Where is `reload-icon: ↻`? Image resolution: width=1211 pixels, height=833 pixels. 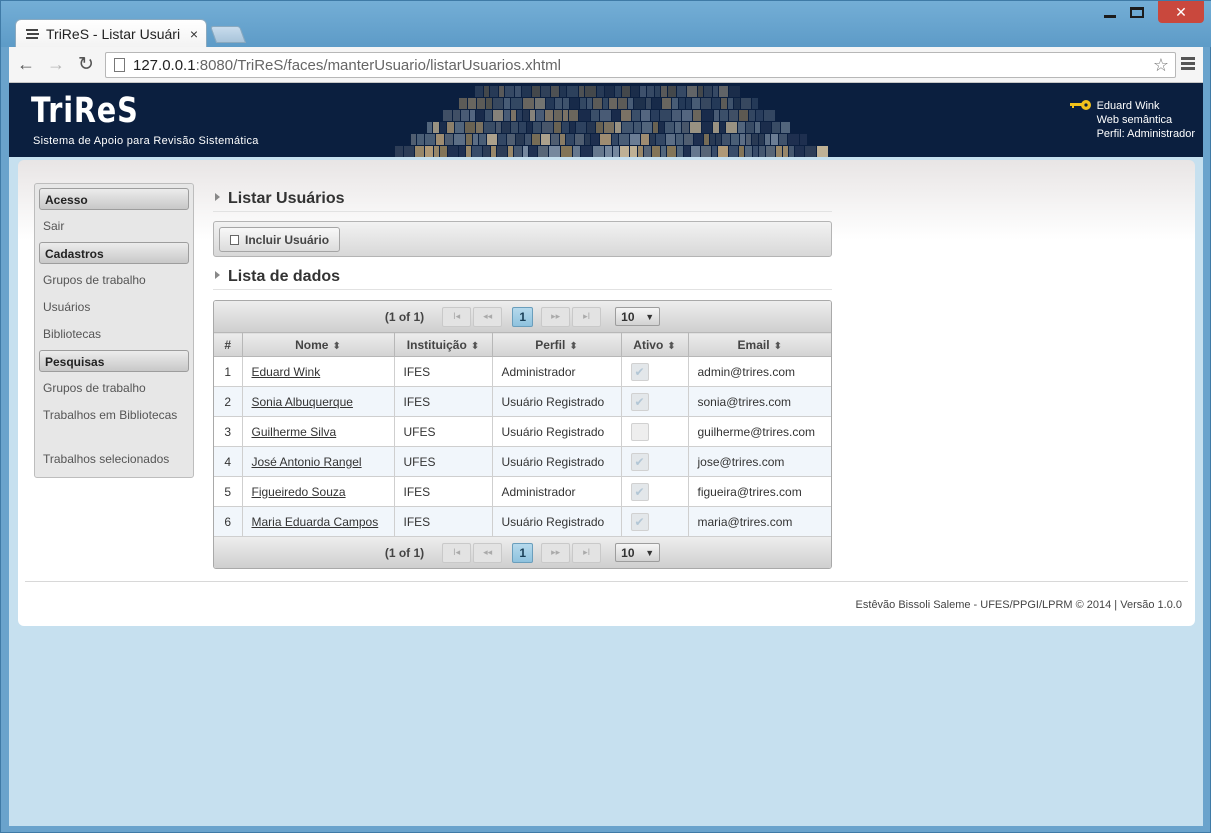 reload-icon: ↻ is located at coordinates (86, 64).